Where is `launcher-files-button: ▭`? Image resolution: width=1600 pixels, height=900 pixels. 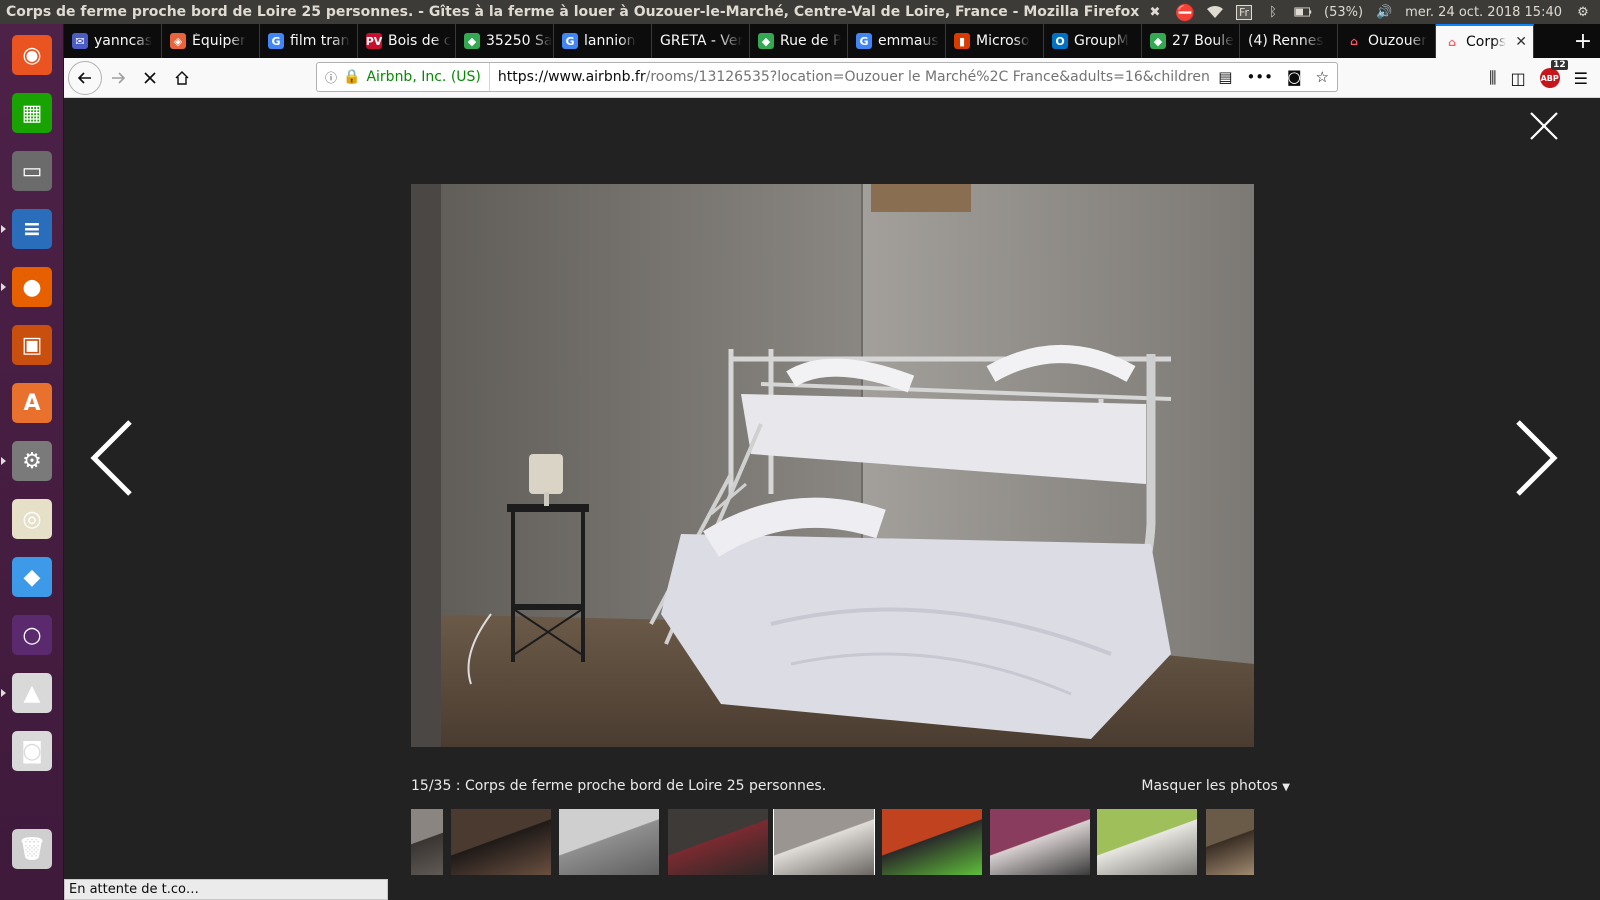
launcher-files-button: ▭ is located at coordinates (32, 171).